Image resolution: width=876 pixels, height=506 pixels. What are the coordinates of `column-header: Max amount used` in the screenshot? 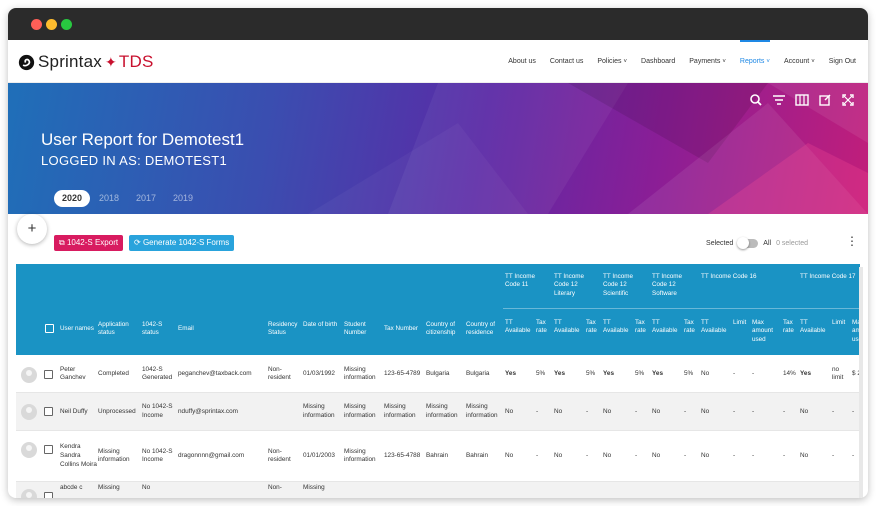 It's located at (766, 331).